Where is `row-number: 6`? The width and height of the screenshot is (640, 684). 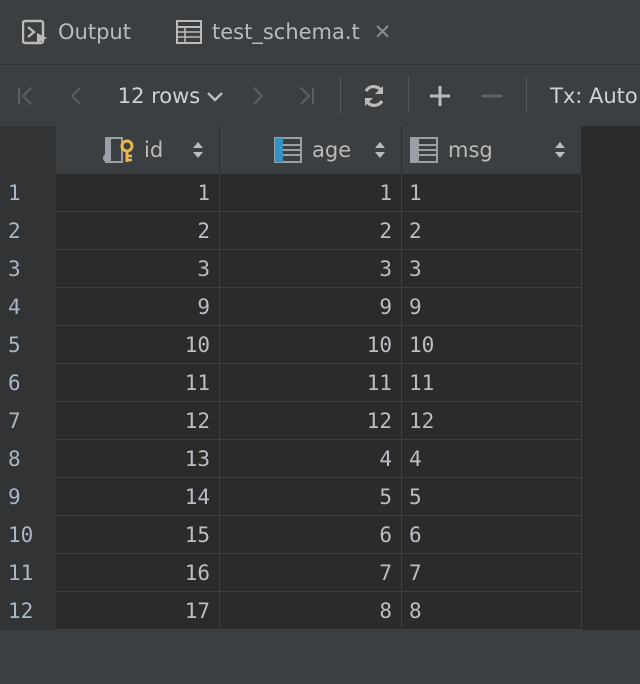
row-number: 6 is located at coordinates (28, 383).